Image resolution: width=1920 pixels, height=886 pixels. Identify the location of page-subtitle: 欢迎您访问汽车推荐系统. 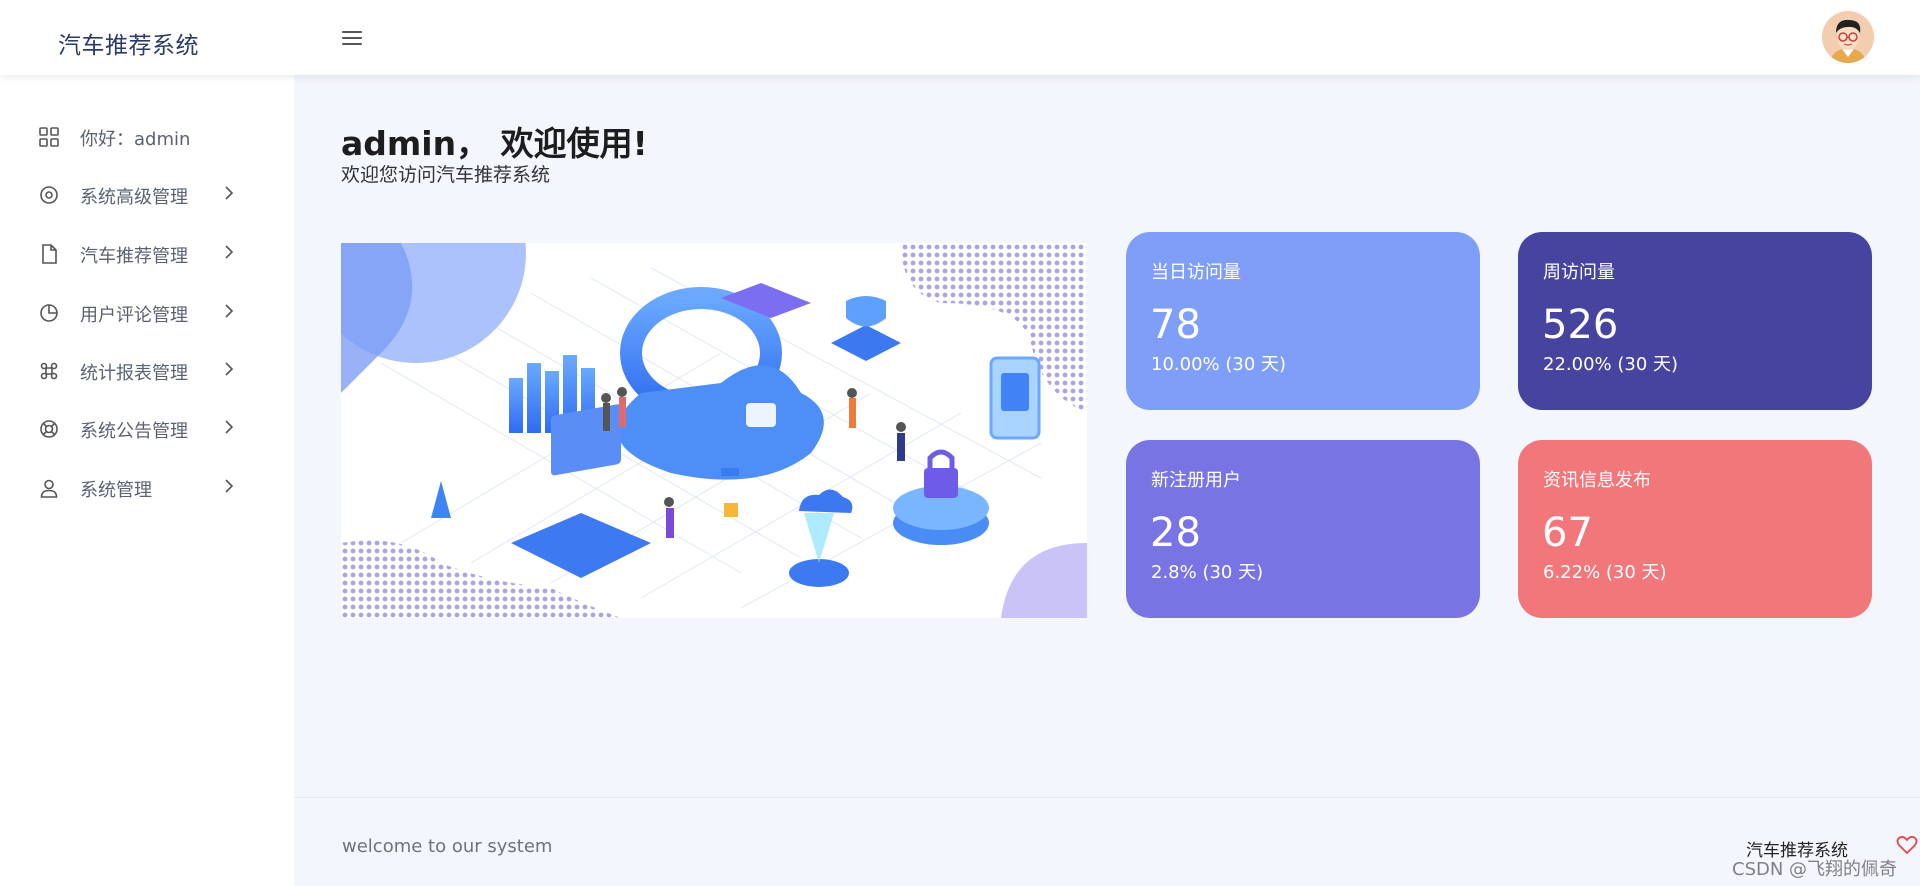
(446, 175).